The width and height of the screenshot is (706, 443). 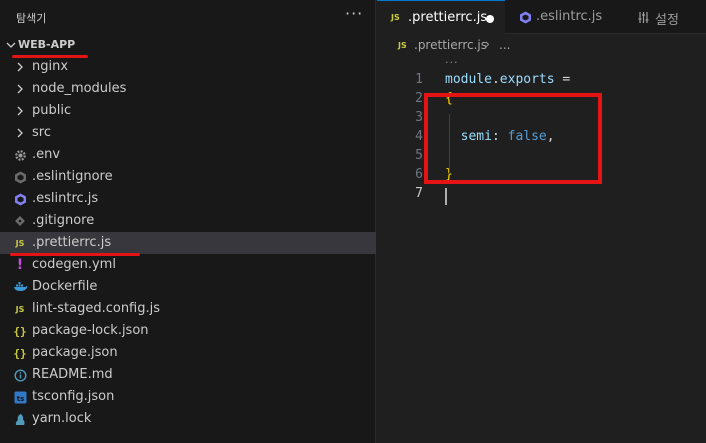 What do you see at coordinates (569, 16) in the screenshot?
I see `tab-label: .eslintrc.js` at bounding box center [569, 16].